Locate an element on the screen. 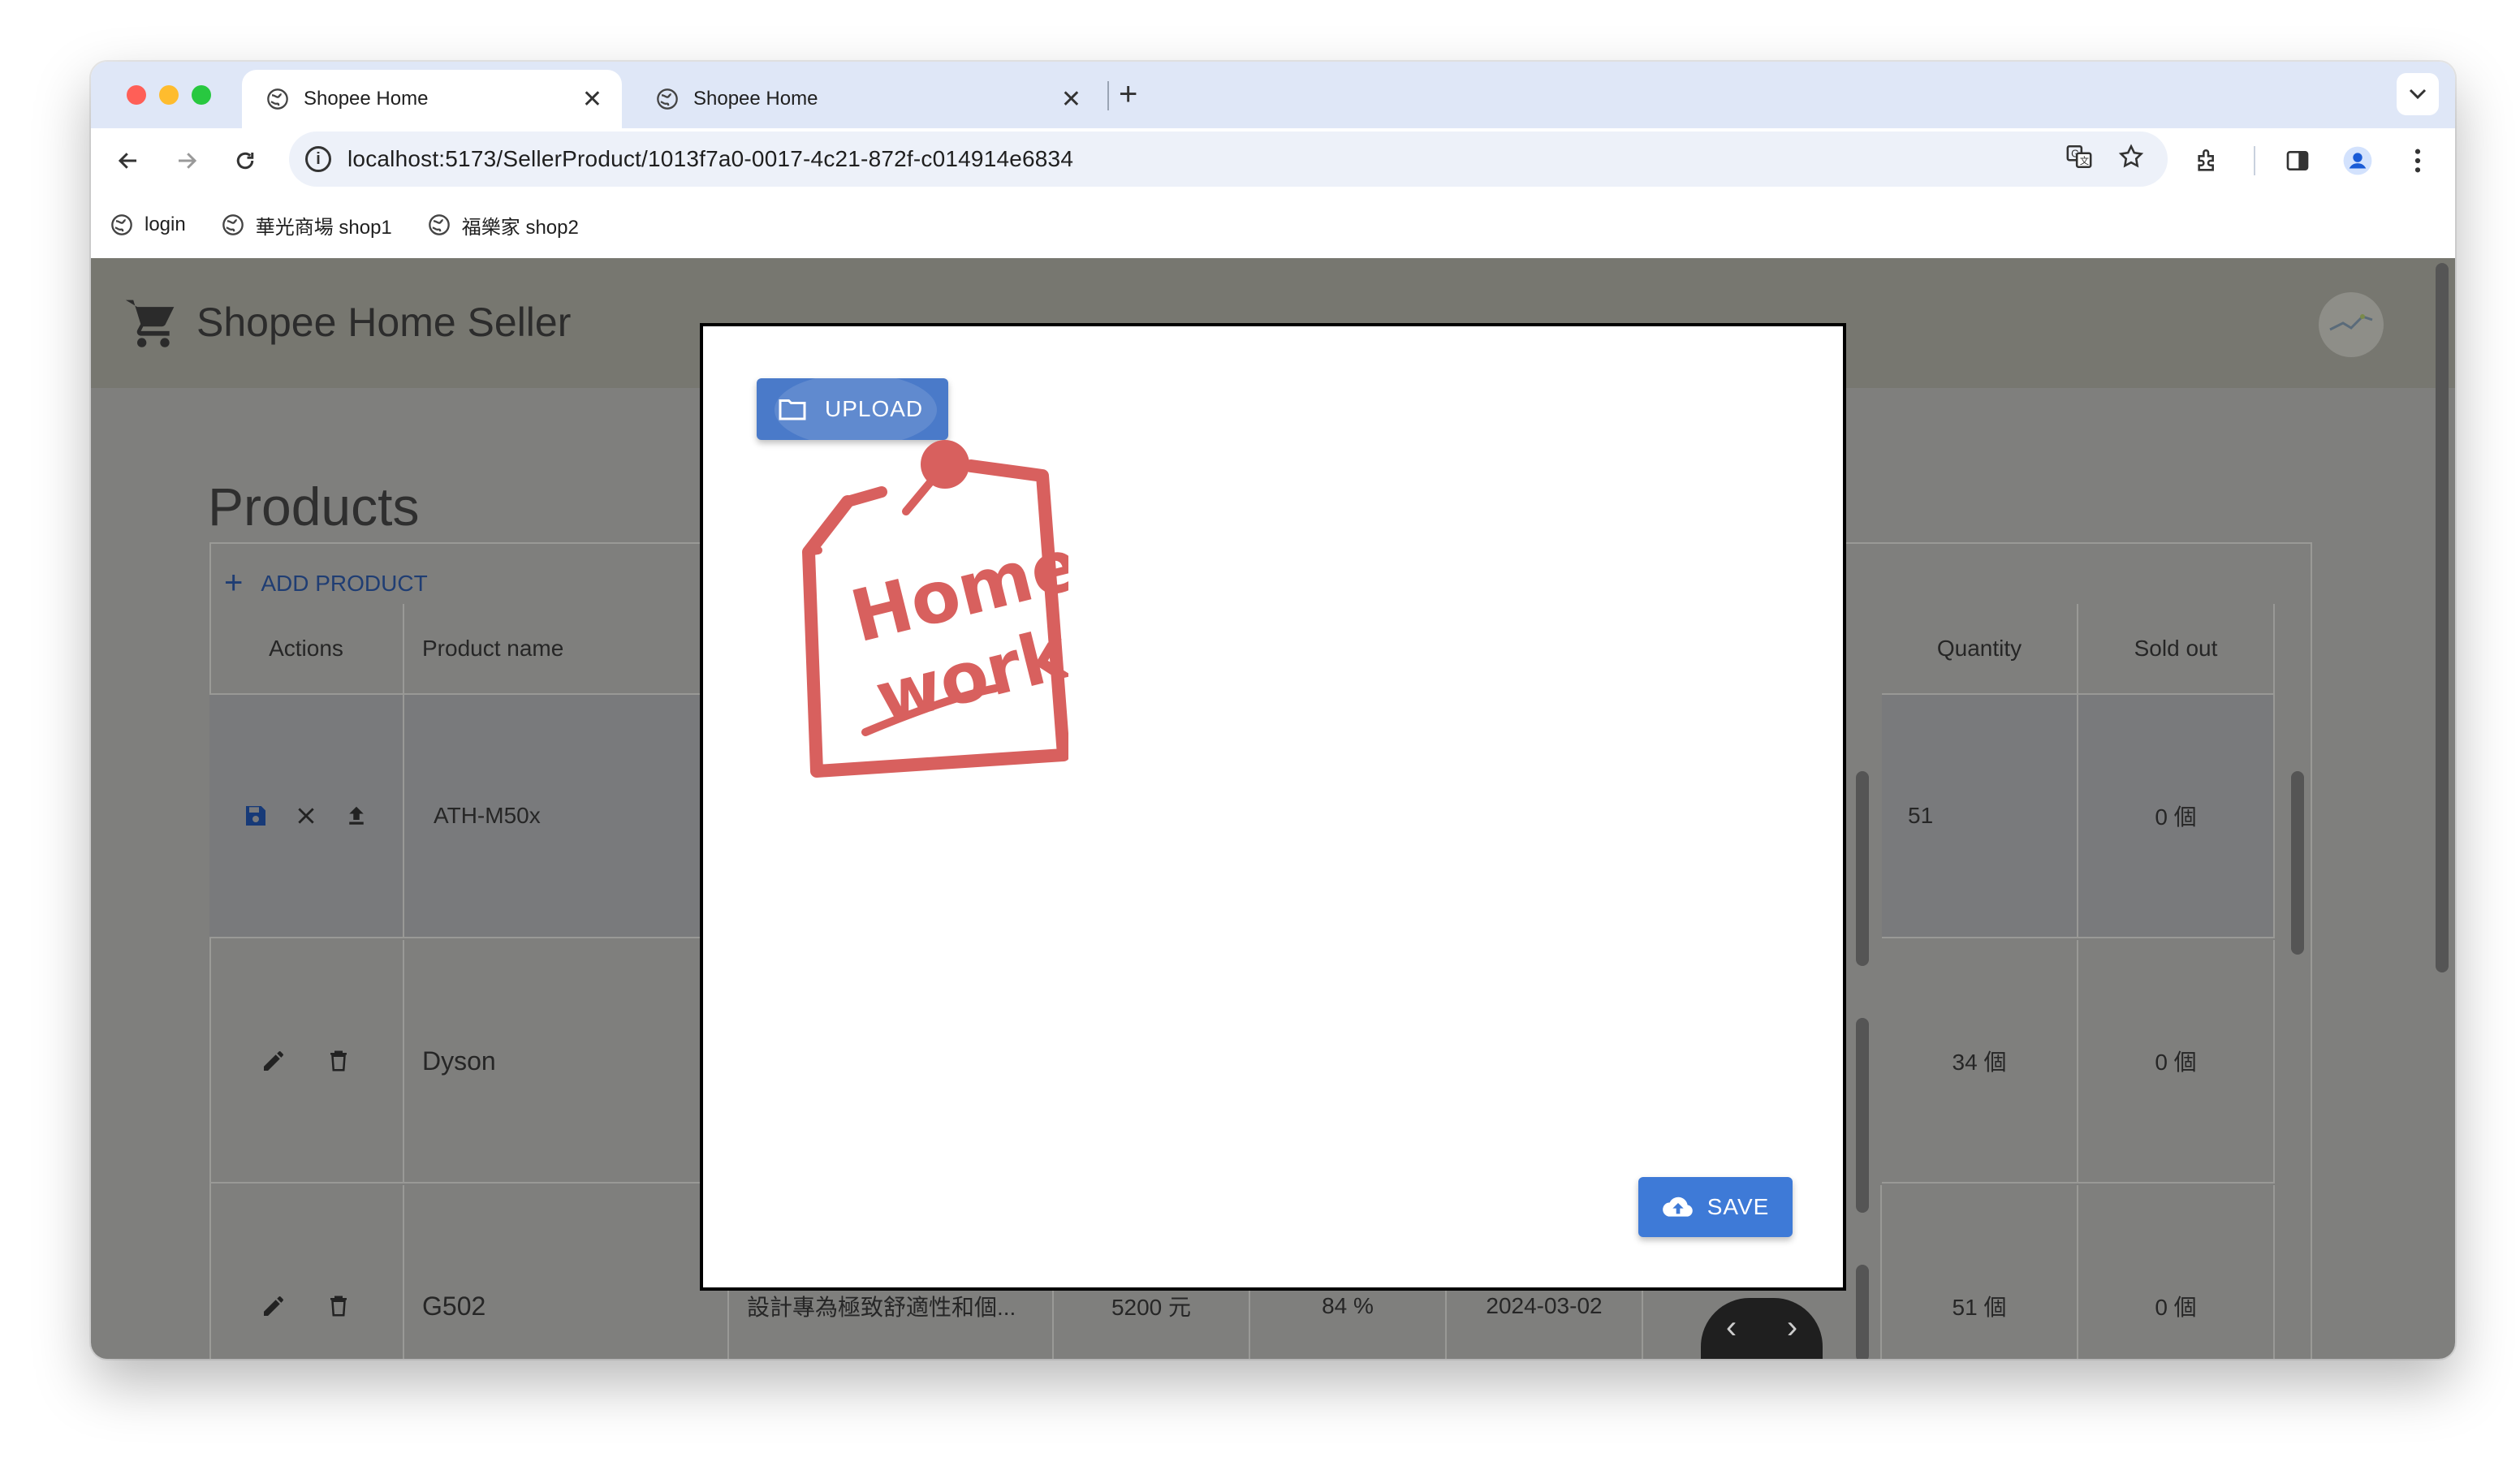 This screenshot has width=2520, height=1466. table-cell-quantity: 34 個 is located at coordinates (1980, 1062).